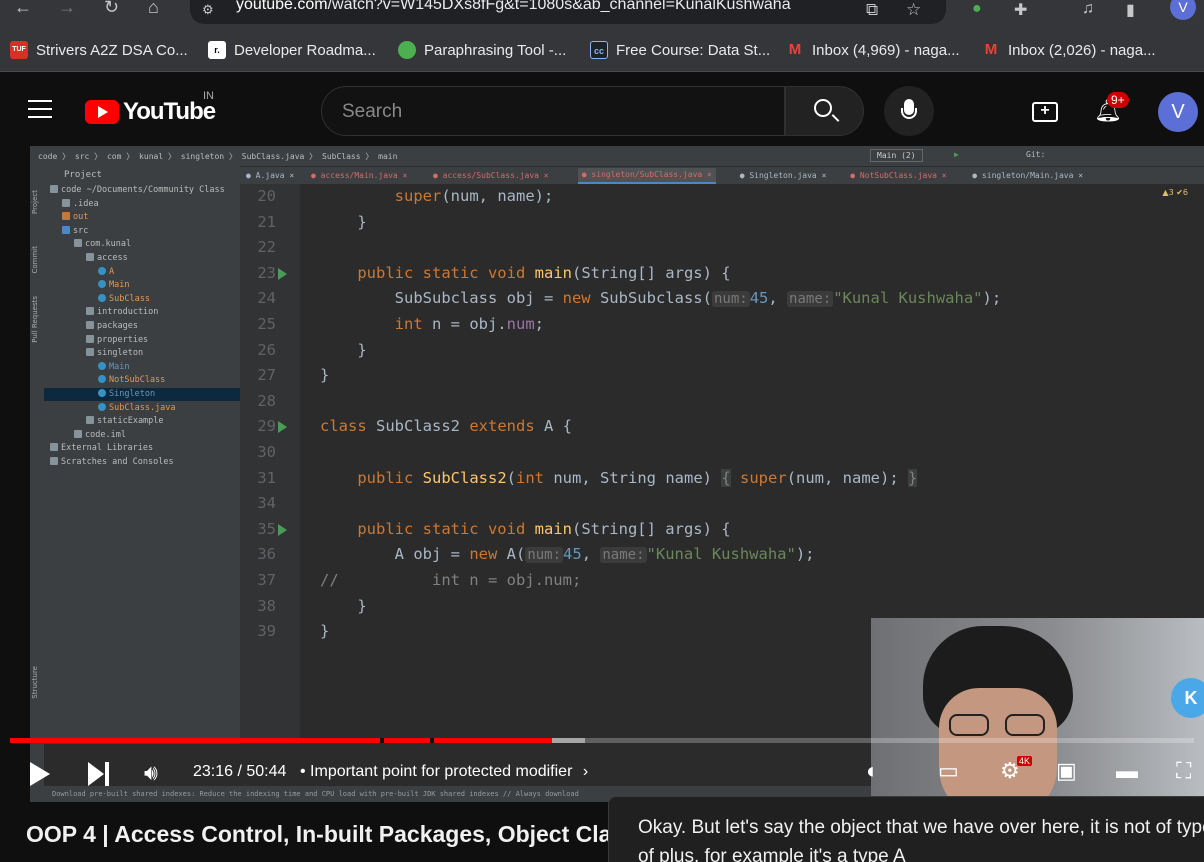 The height and width of the screenshot is (862, 1204). I want to click on youtube-play-icon, so click(102, 112).